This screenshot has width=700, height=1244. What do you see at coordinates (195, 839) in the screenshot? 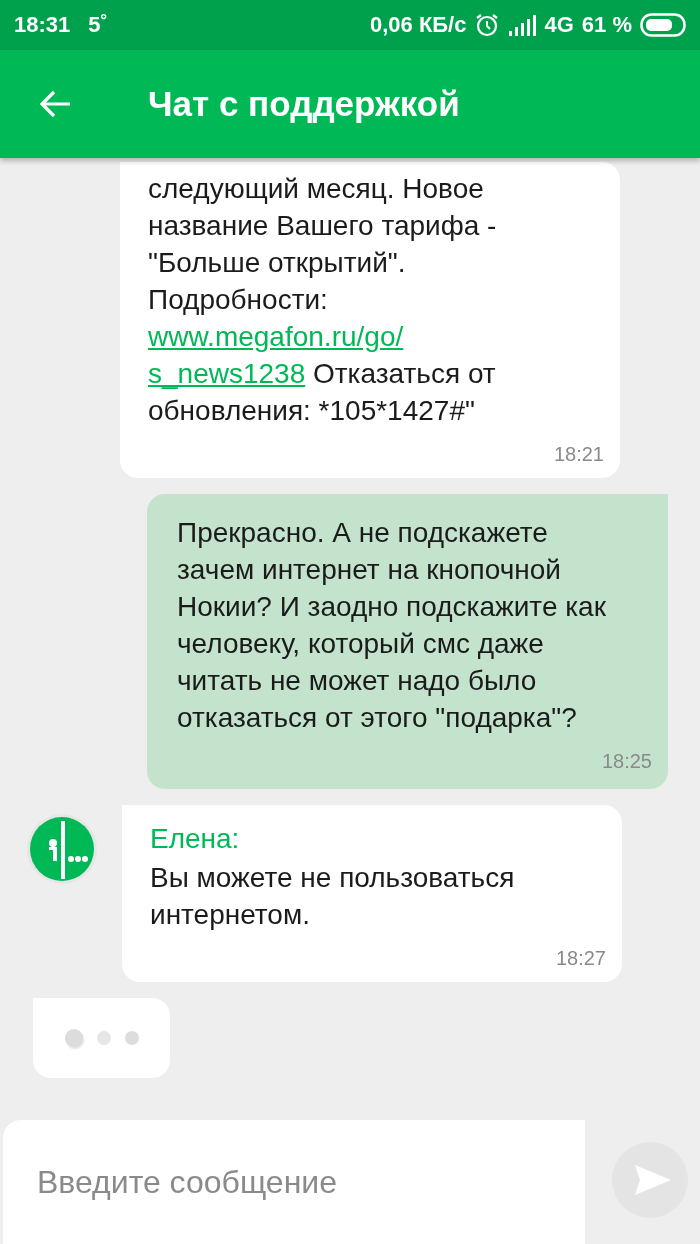
I see `sender-name: Елена:` at bounding box center [195, 839].